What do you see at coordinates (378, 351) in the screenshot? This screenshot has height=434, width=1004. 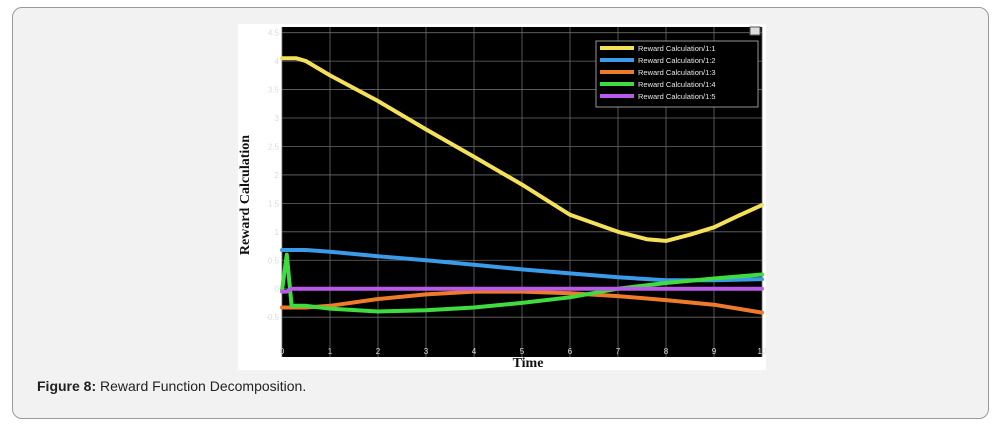 I see `x-tick-label: 2` at bounding box center [378, 351].